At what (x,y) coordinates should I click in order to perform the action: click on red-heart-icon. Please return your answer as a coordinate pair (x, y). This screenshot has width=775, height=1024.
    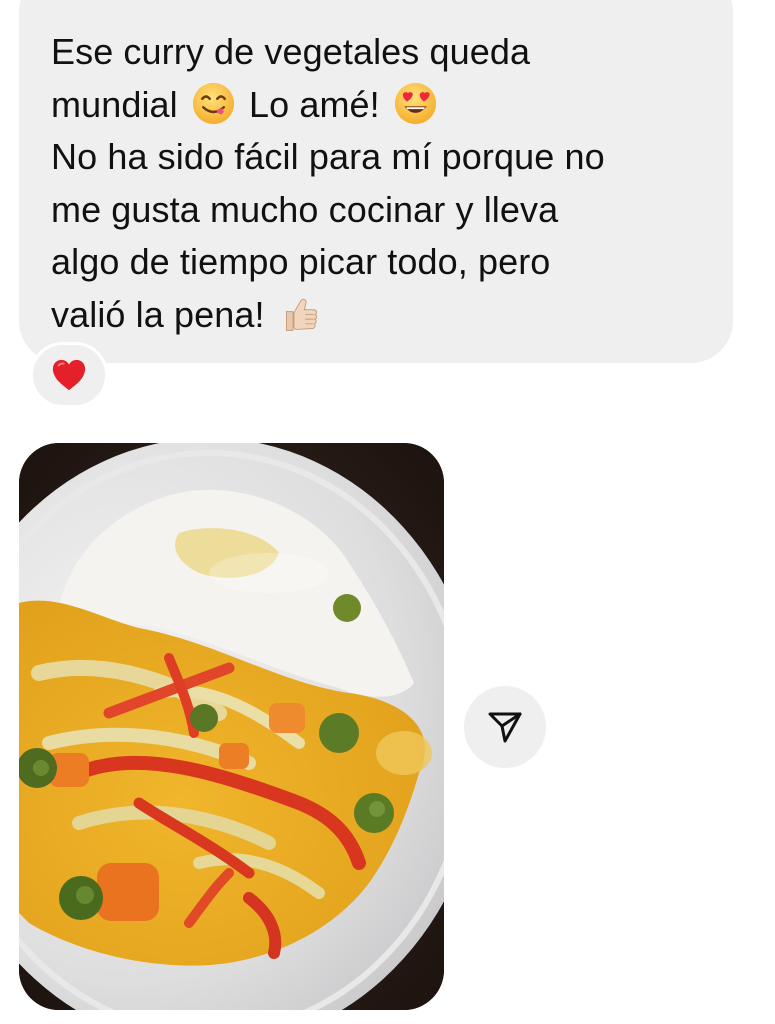
    Looking at the image, I should click on (69, 375).